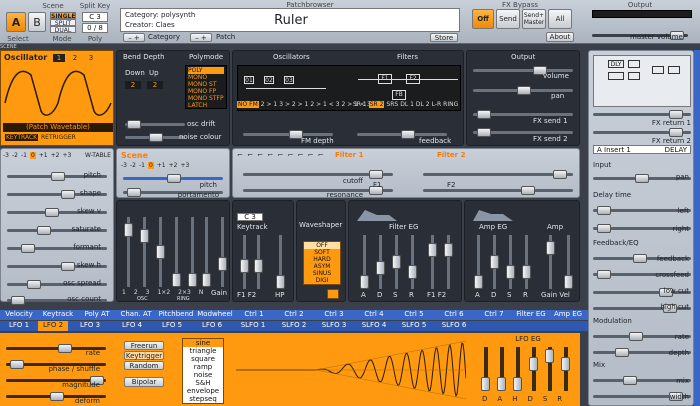 The height and width of the screenshot is (406, 700). I want to click on mixer-osc3-slider, so click(160, 252).